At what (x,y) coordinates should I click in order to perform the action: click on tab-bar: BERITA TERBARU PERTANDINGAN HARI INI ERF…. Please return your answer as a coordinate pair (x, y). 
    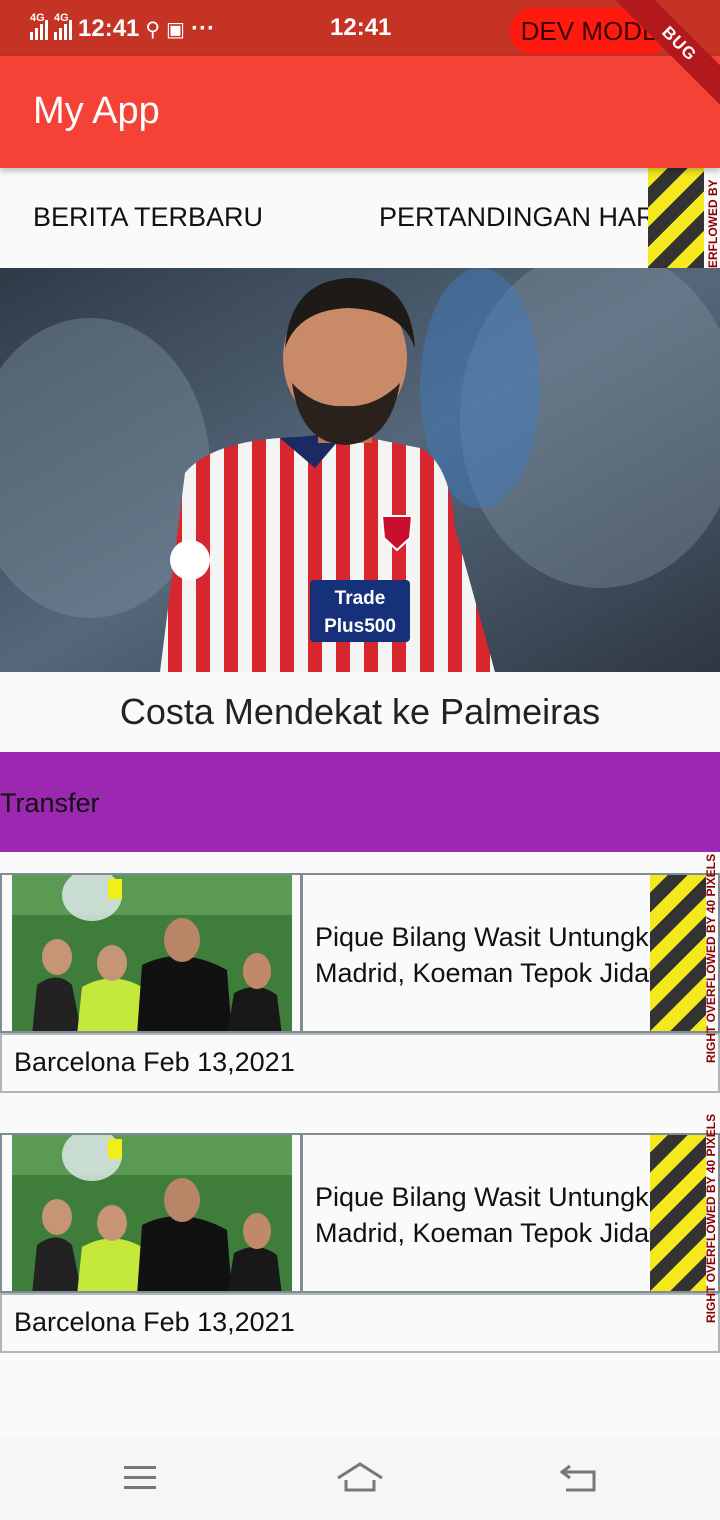
    Looking at the image, I should click on (360, 218).